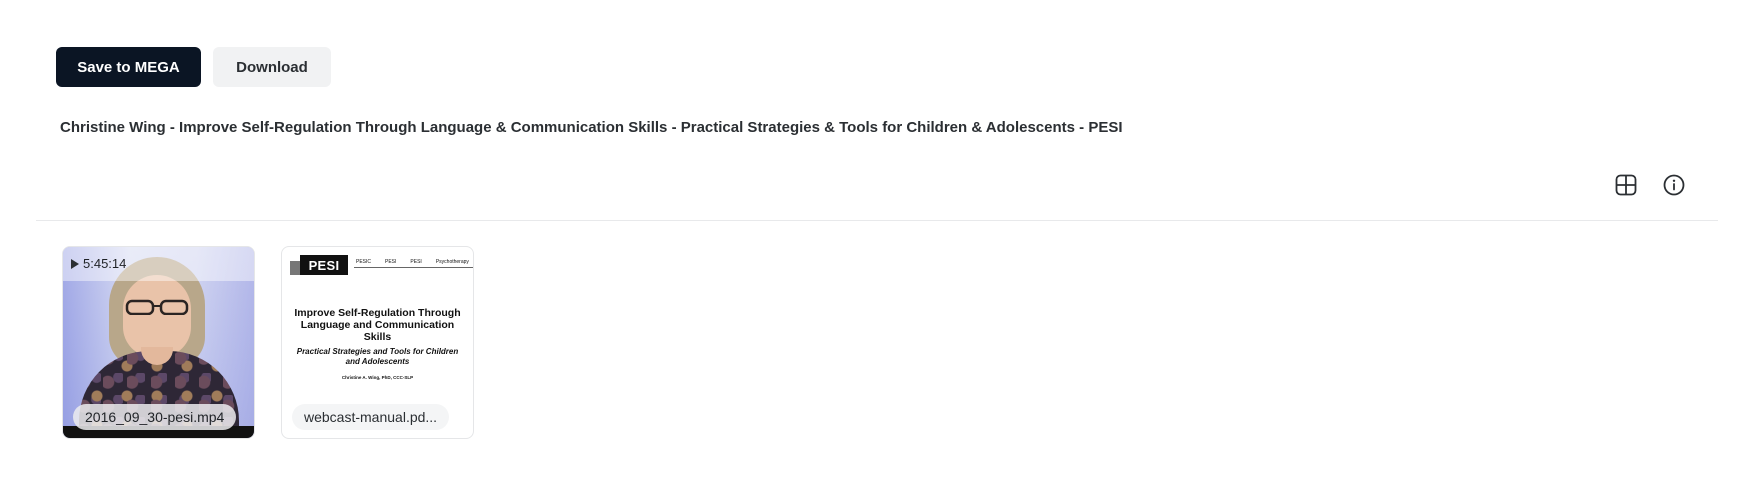  Describe the element at coordinates (157, 307) in the screenshot. I see `glasses-shape` at that location.